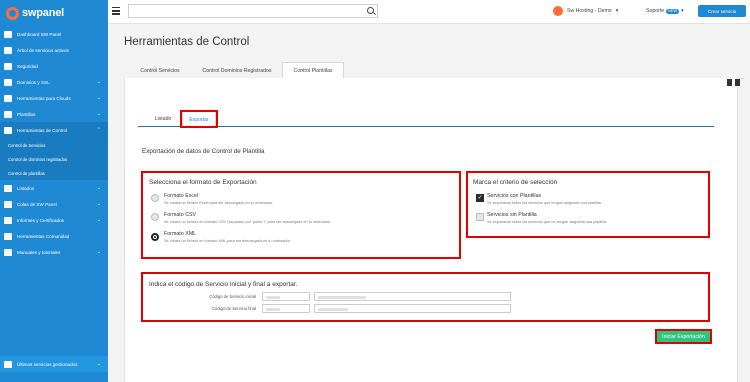 The width and height of the screenshot is (750, 382). I want to click on support-menu: Soporte NEW ▾, so click(665, 11).